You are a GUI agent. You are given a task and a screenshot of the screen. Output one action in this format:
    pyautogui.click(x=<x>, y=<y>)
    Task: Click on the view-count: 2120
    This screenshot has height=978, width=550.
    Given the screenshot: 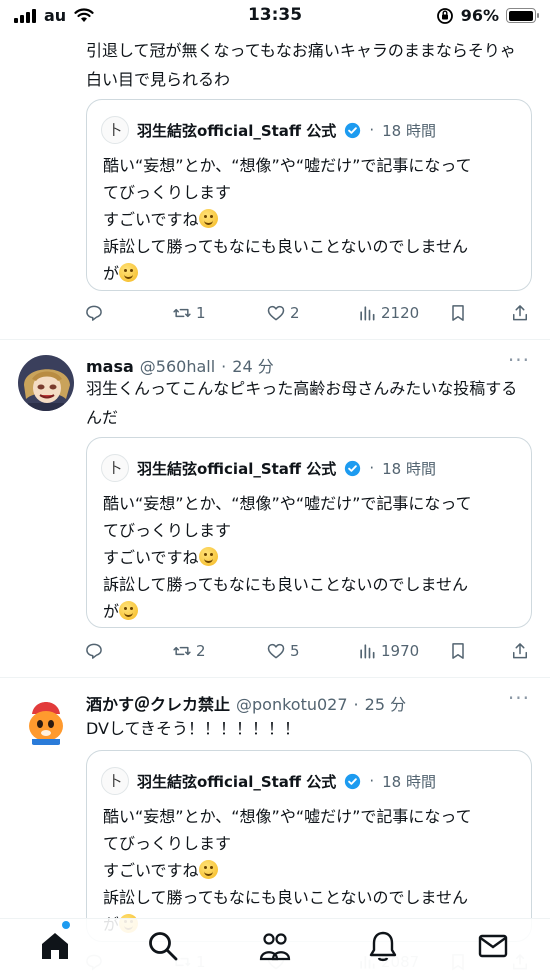 What is the action you would take?
    pyautogui.click(x=400, y=313)
    